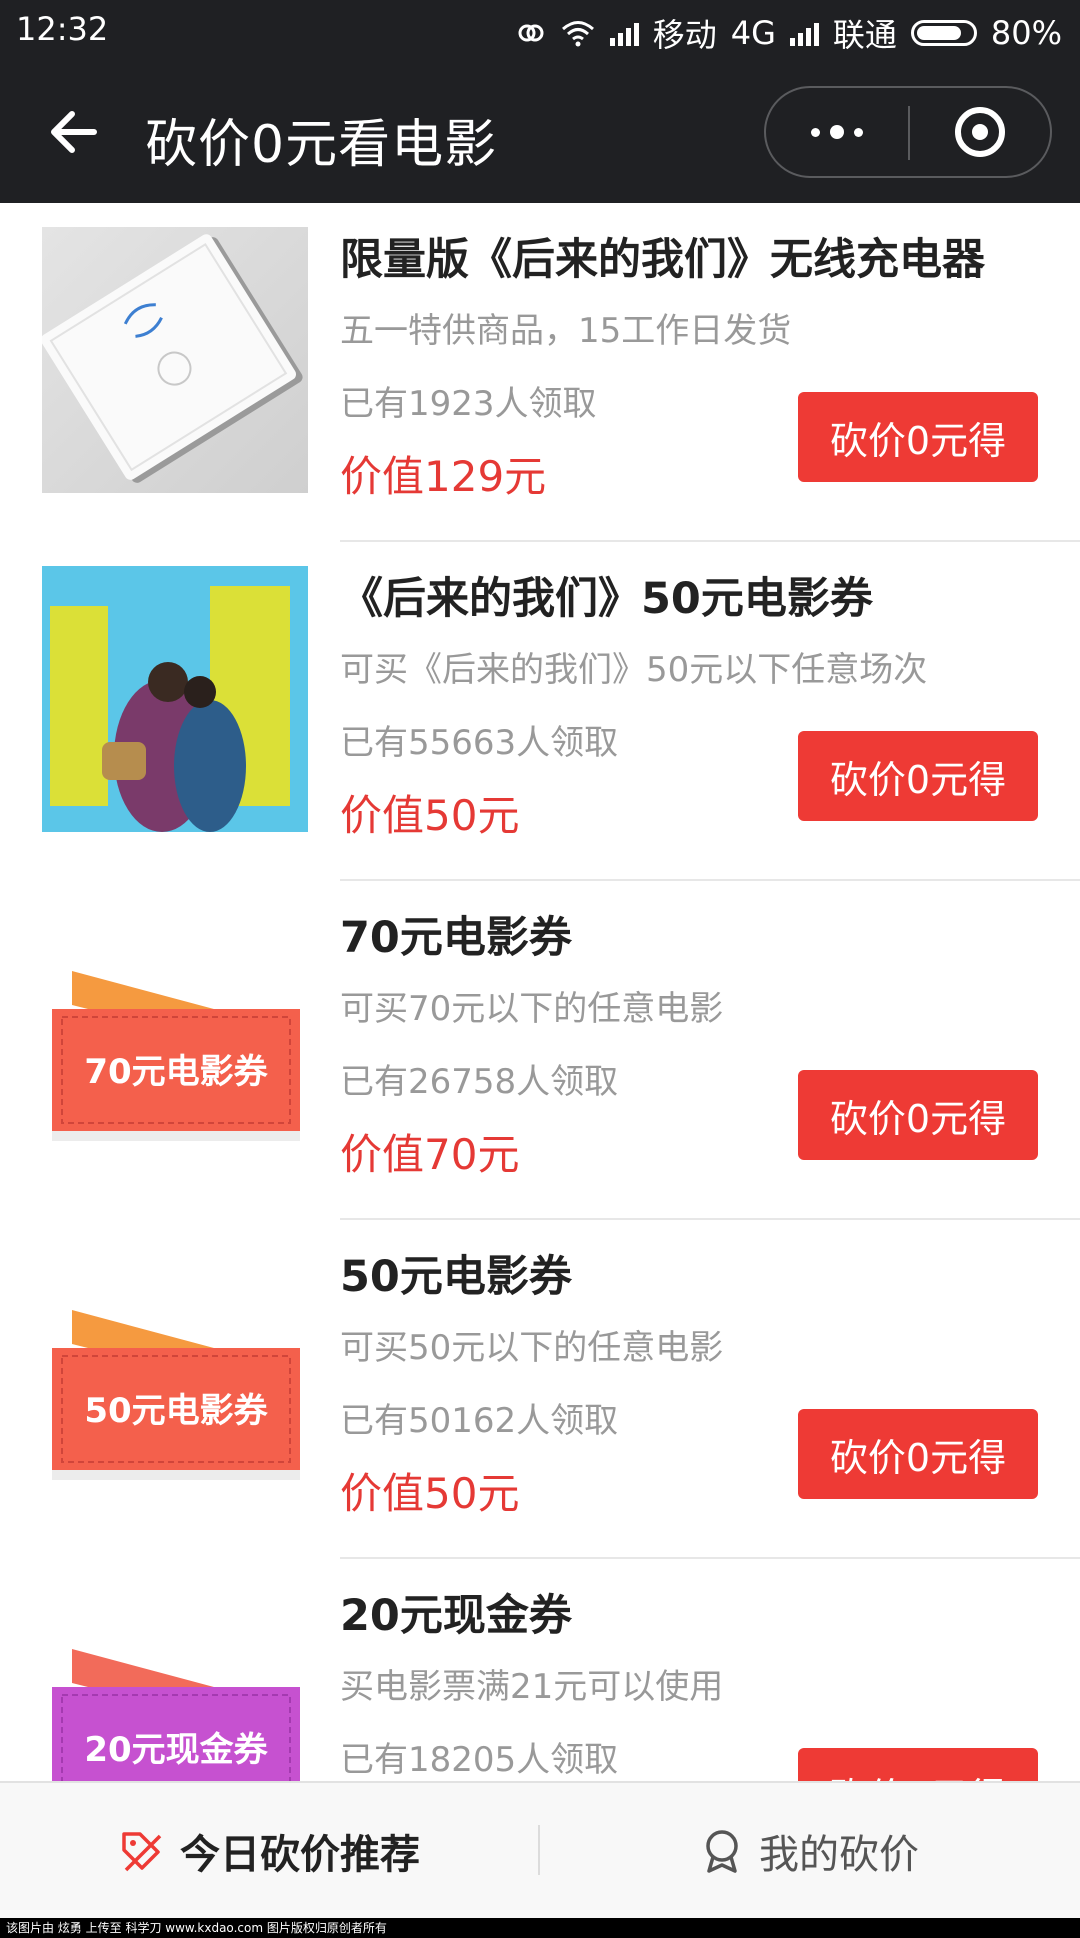 The height and width of the screenshot is (1938, 1080). I want to click on item-title: 70元电影券, so click(456, 938).